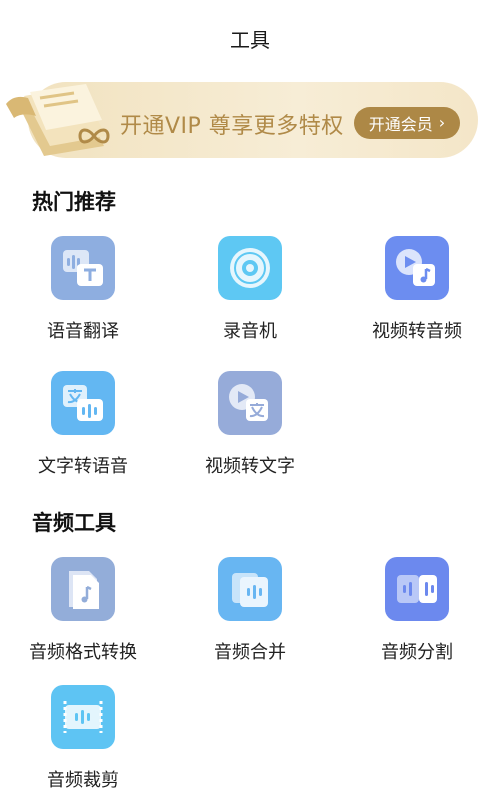  What do you see at coordinates (417, 652) in the screenshot?
I see `tool-label: 音频分割` at bounding box center [417, 652].